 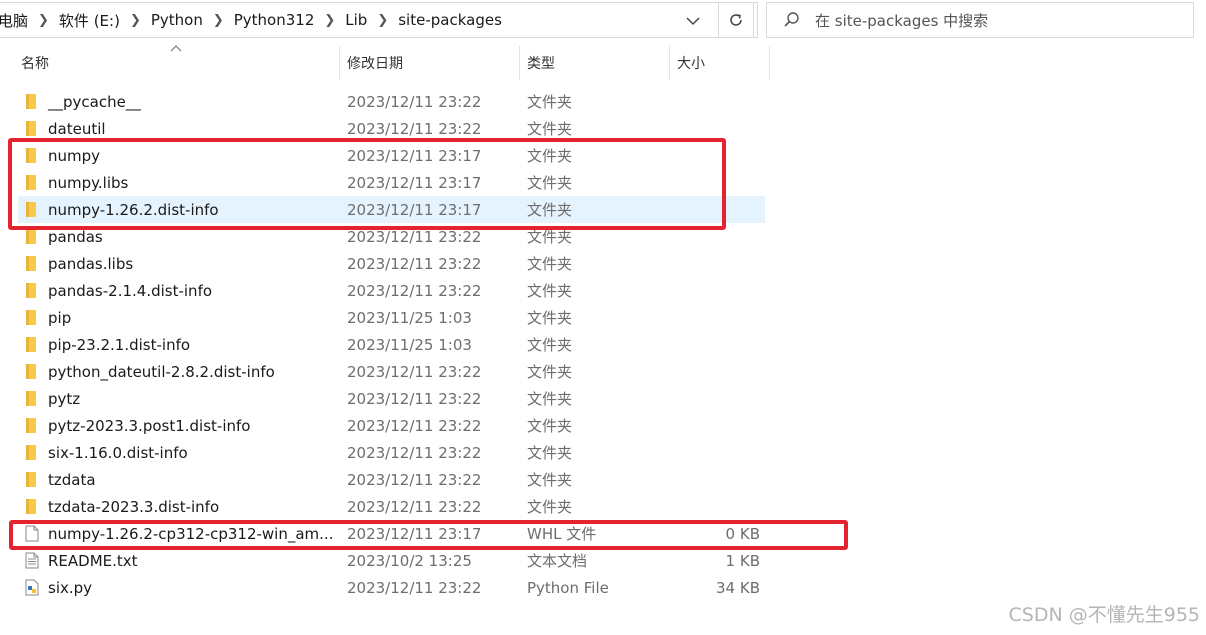 I want to click on file-type: 文本文档, so click(x=557, y=561).